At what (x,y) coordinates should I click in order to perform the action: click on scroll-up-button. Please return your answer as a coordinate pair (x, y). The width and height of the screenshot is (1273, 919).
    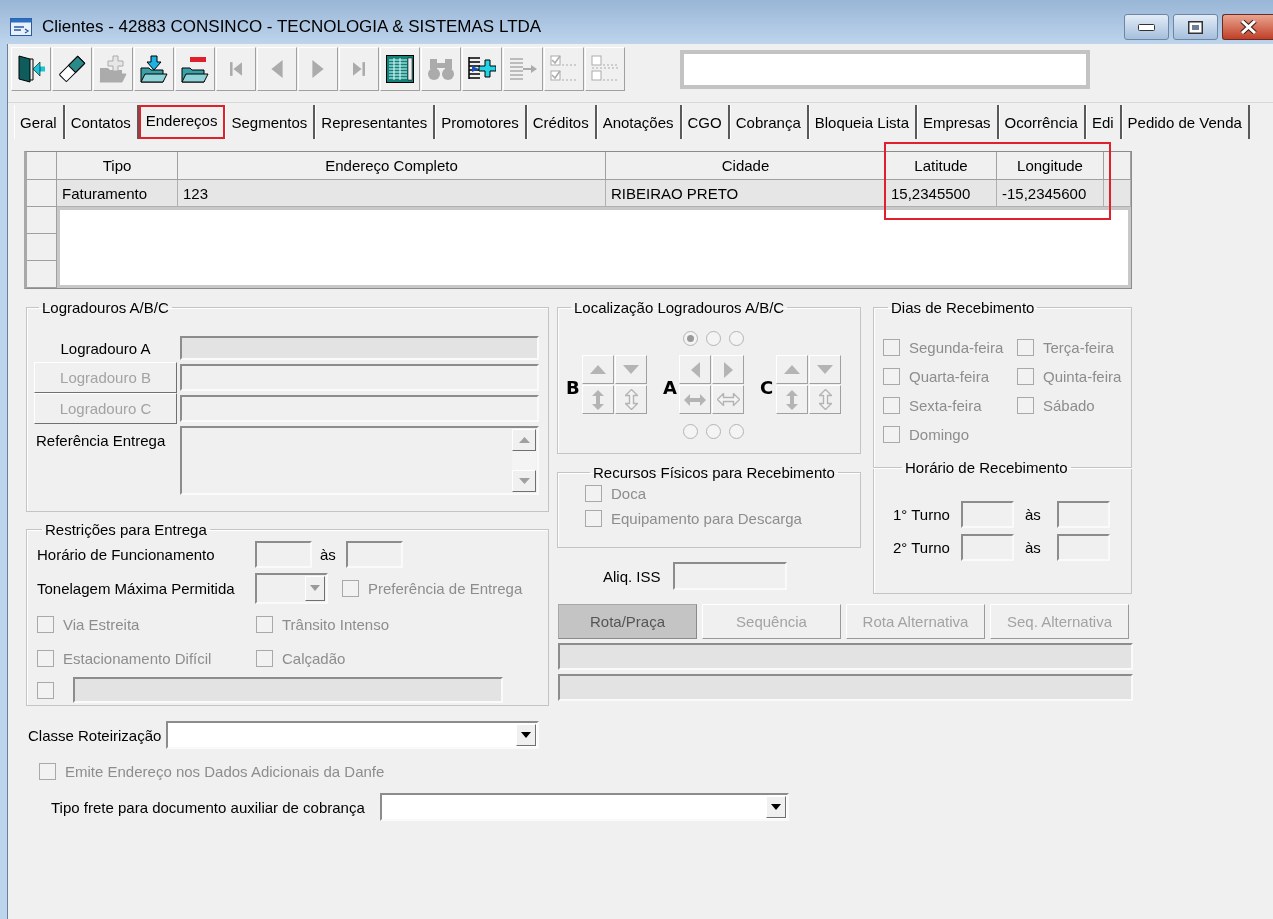
    Looking at the image, I should click on (524, 440).